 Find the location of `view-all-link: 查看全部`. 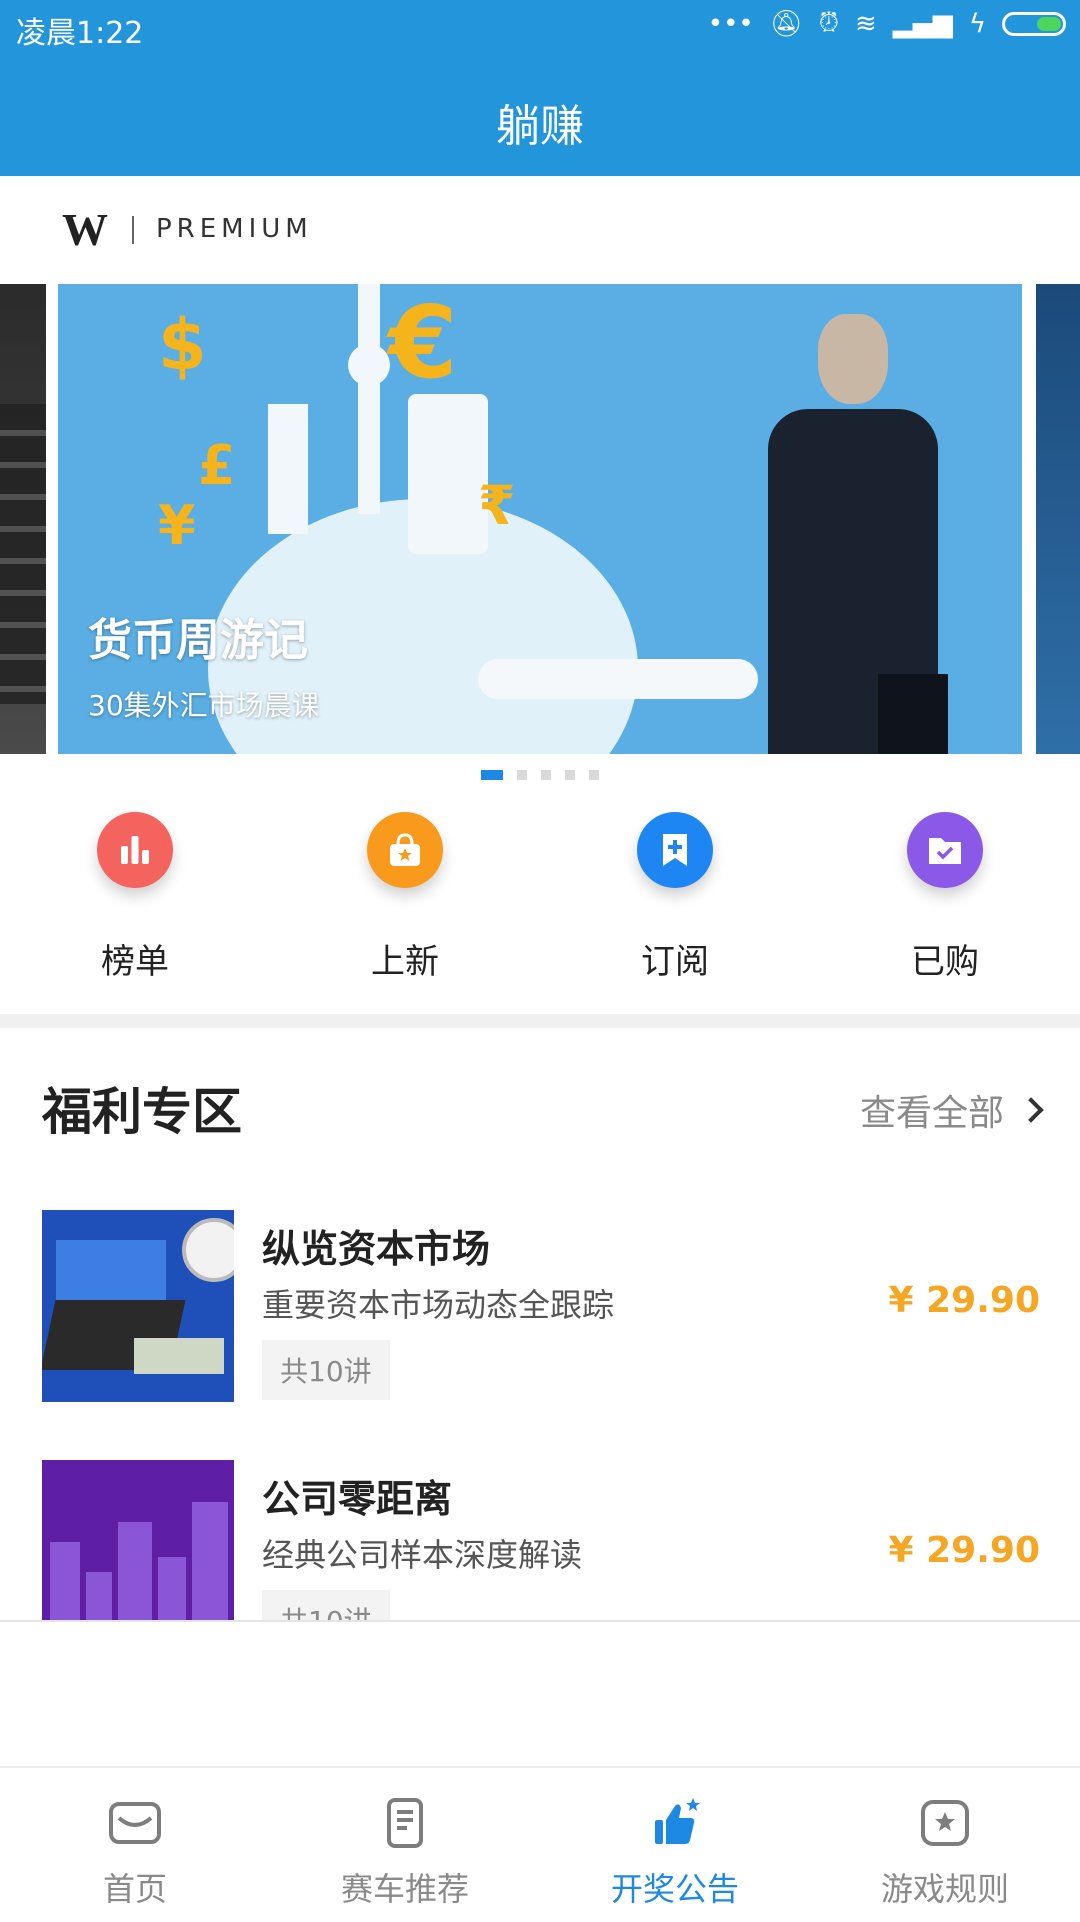

view-all-link: 查看全部 is located at coordinates (951, 1110).